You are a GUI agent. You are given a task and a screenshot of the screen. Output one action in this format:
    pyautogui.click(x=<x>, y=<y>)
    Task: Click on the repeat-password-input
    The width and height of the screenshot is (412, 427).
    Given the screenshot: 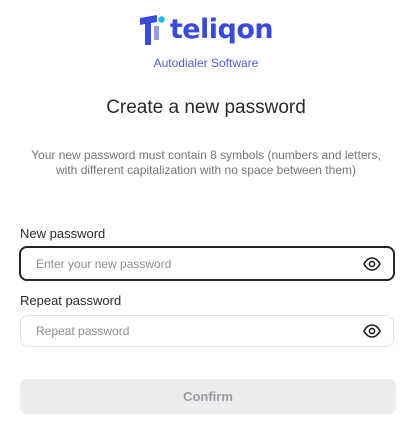 What is the action you would take?
    pyautogui.click(x=191, y=331)
    